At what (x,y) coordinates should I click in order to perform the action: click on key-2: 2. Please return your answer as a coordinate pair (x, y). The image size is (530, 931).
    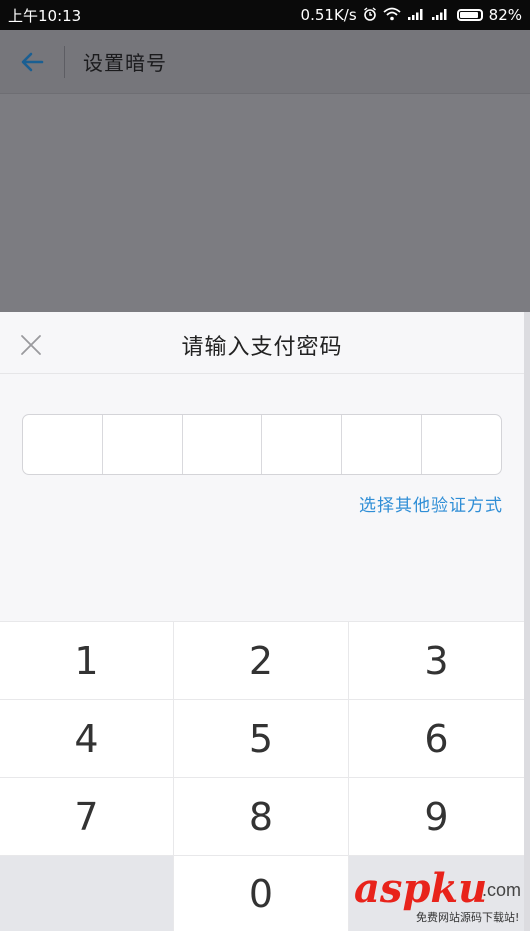
    Looking at the image, I should click on (261, 660).